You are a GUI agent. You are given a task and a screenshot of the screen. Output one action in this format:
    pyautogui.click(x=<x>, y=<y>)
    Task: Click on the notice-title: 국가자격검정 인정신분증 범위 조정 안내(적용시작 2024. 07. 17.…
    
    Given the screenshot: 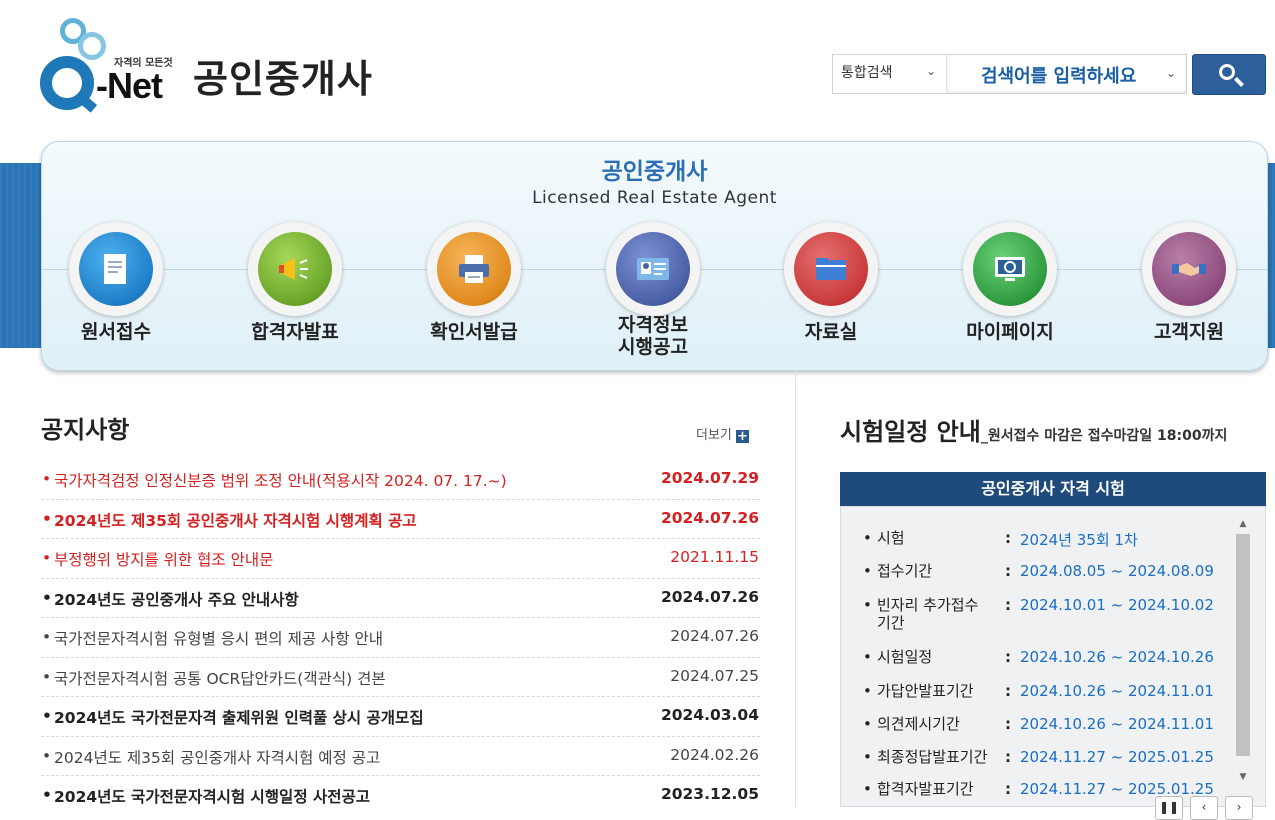 What is the action you would take?
    pyautogui.click(x=280, y=480)
    